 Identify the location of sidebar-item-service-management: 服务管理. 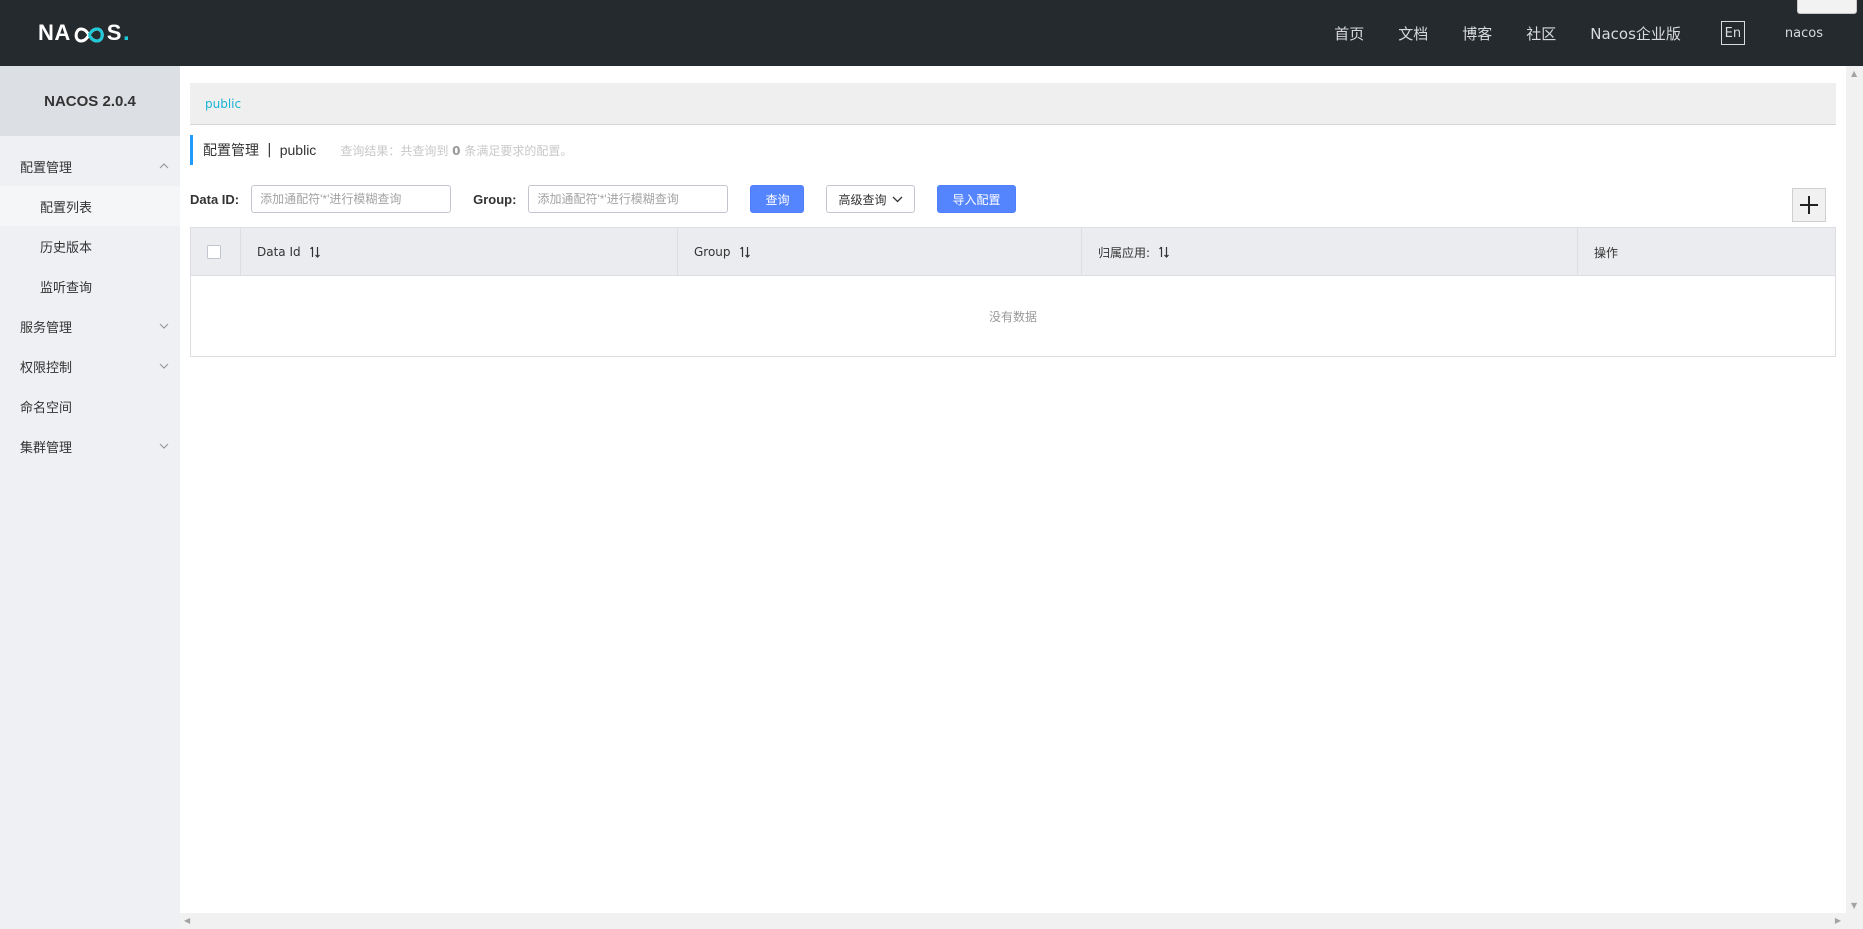
(90, 326).